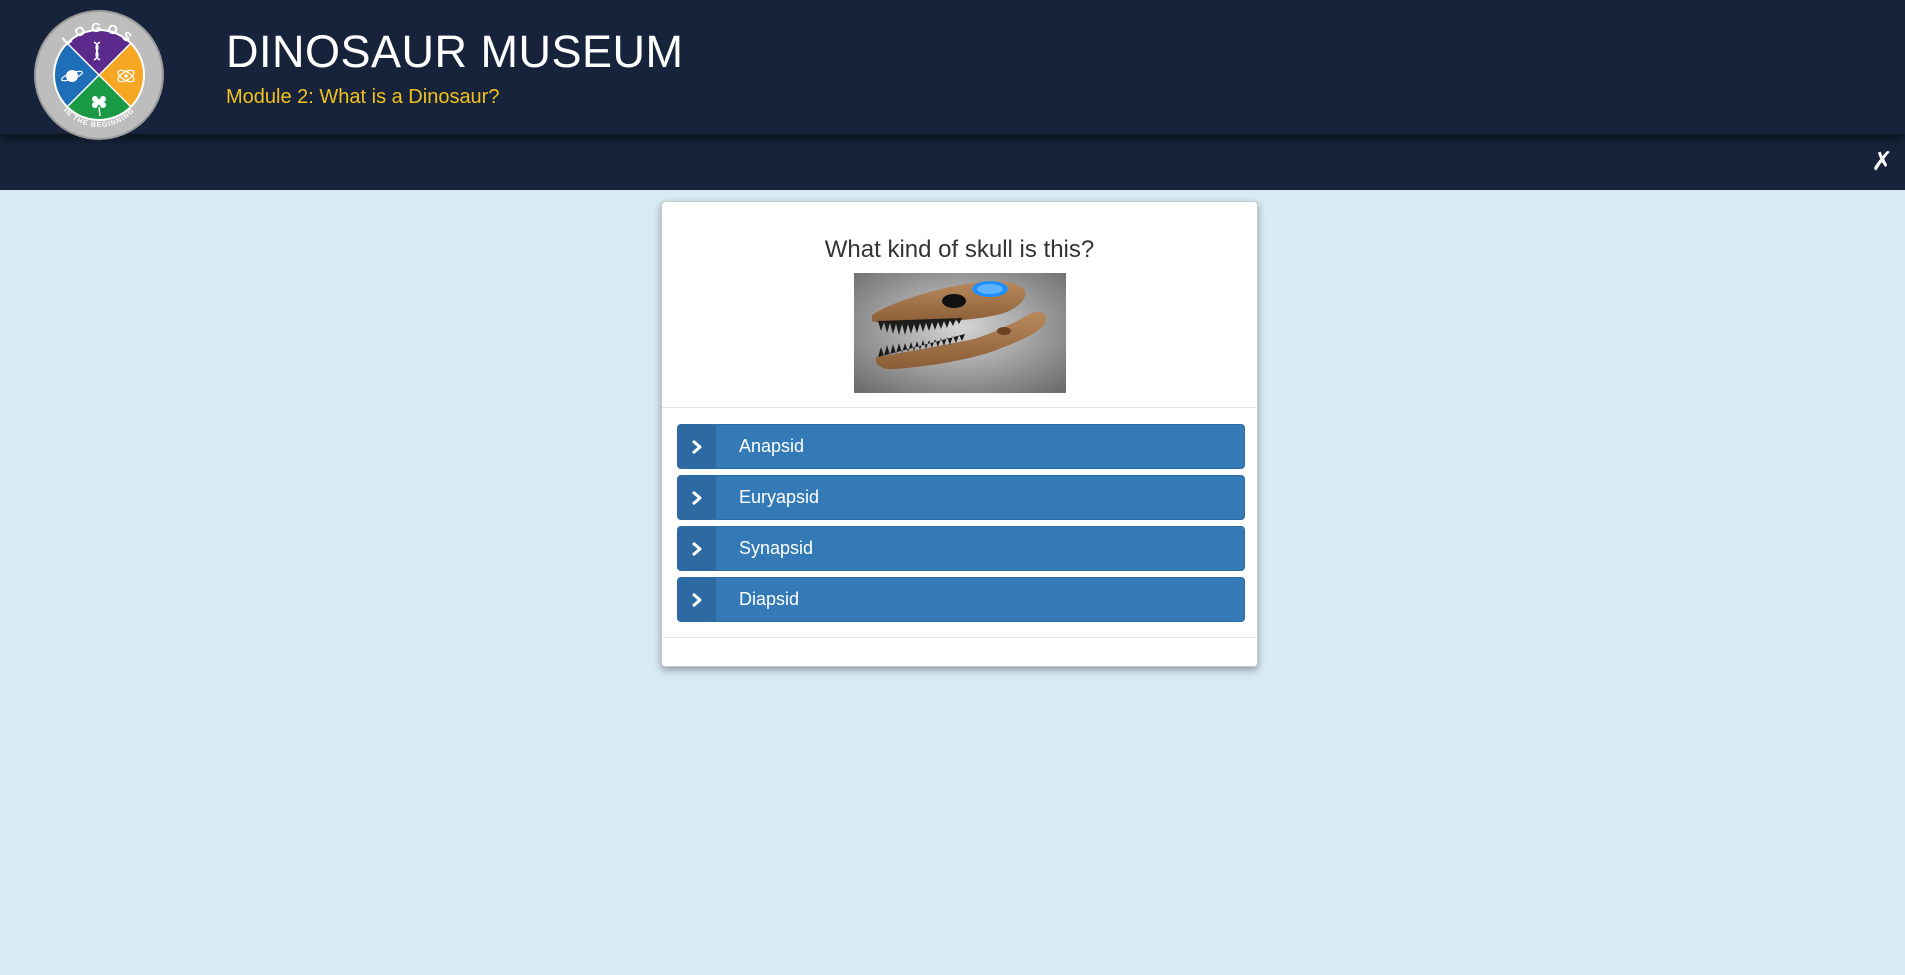  I want to click on answer-label: Synapsid, so click(776, 548).